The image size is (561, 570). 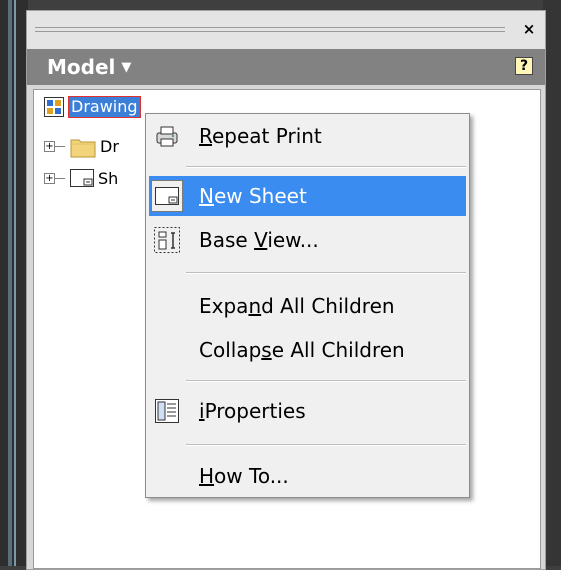 I want to click on menu-item-new-sheet: New Sheet, so click(x=307, y=196).